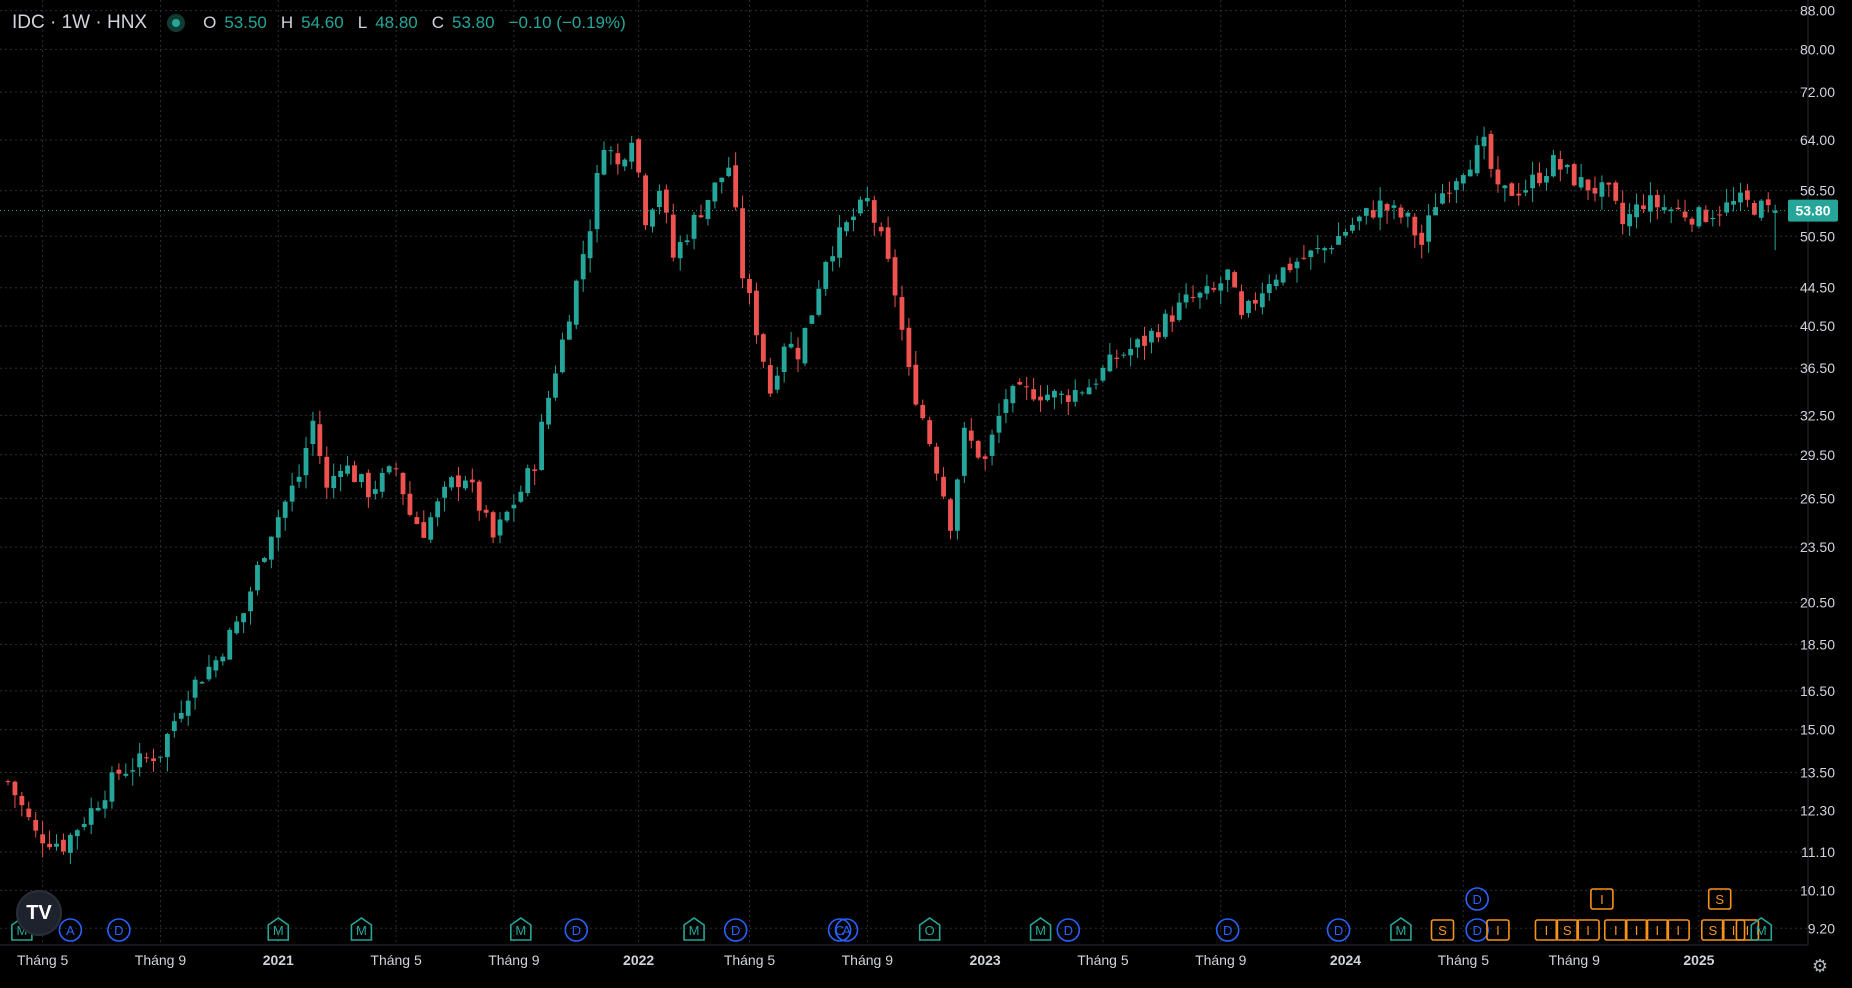 This screenshot has height=988, width=1852. I want to click on tradingview-logo-icon: TV, so click(39, 913).